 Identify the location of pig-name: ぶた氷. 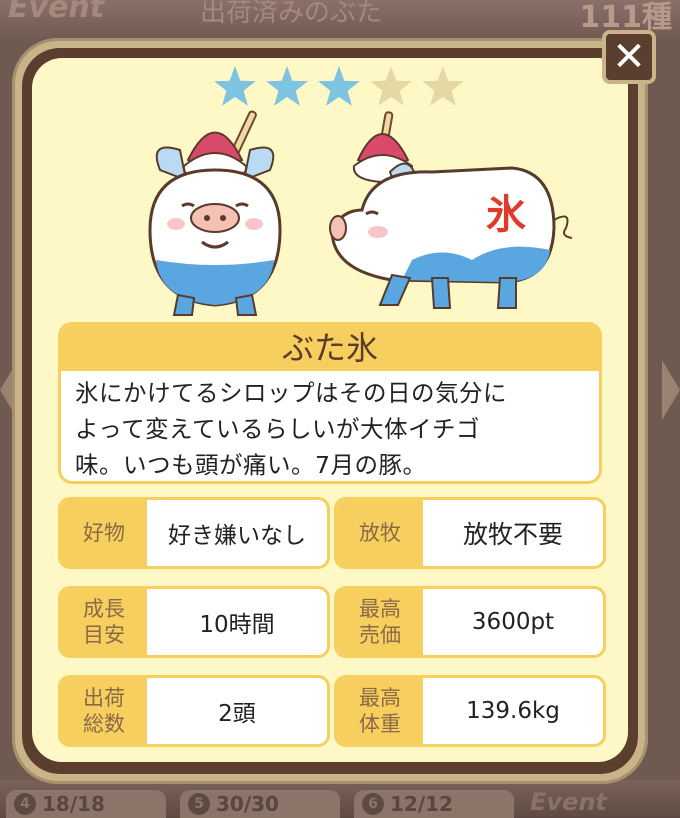
(330, 348).